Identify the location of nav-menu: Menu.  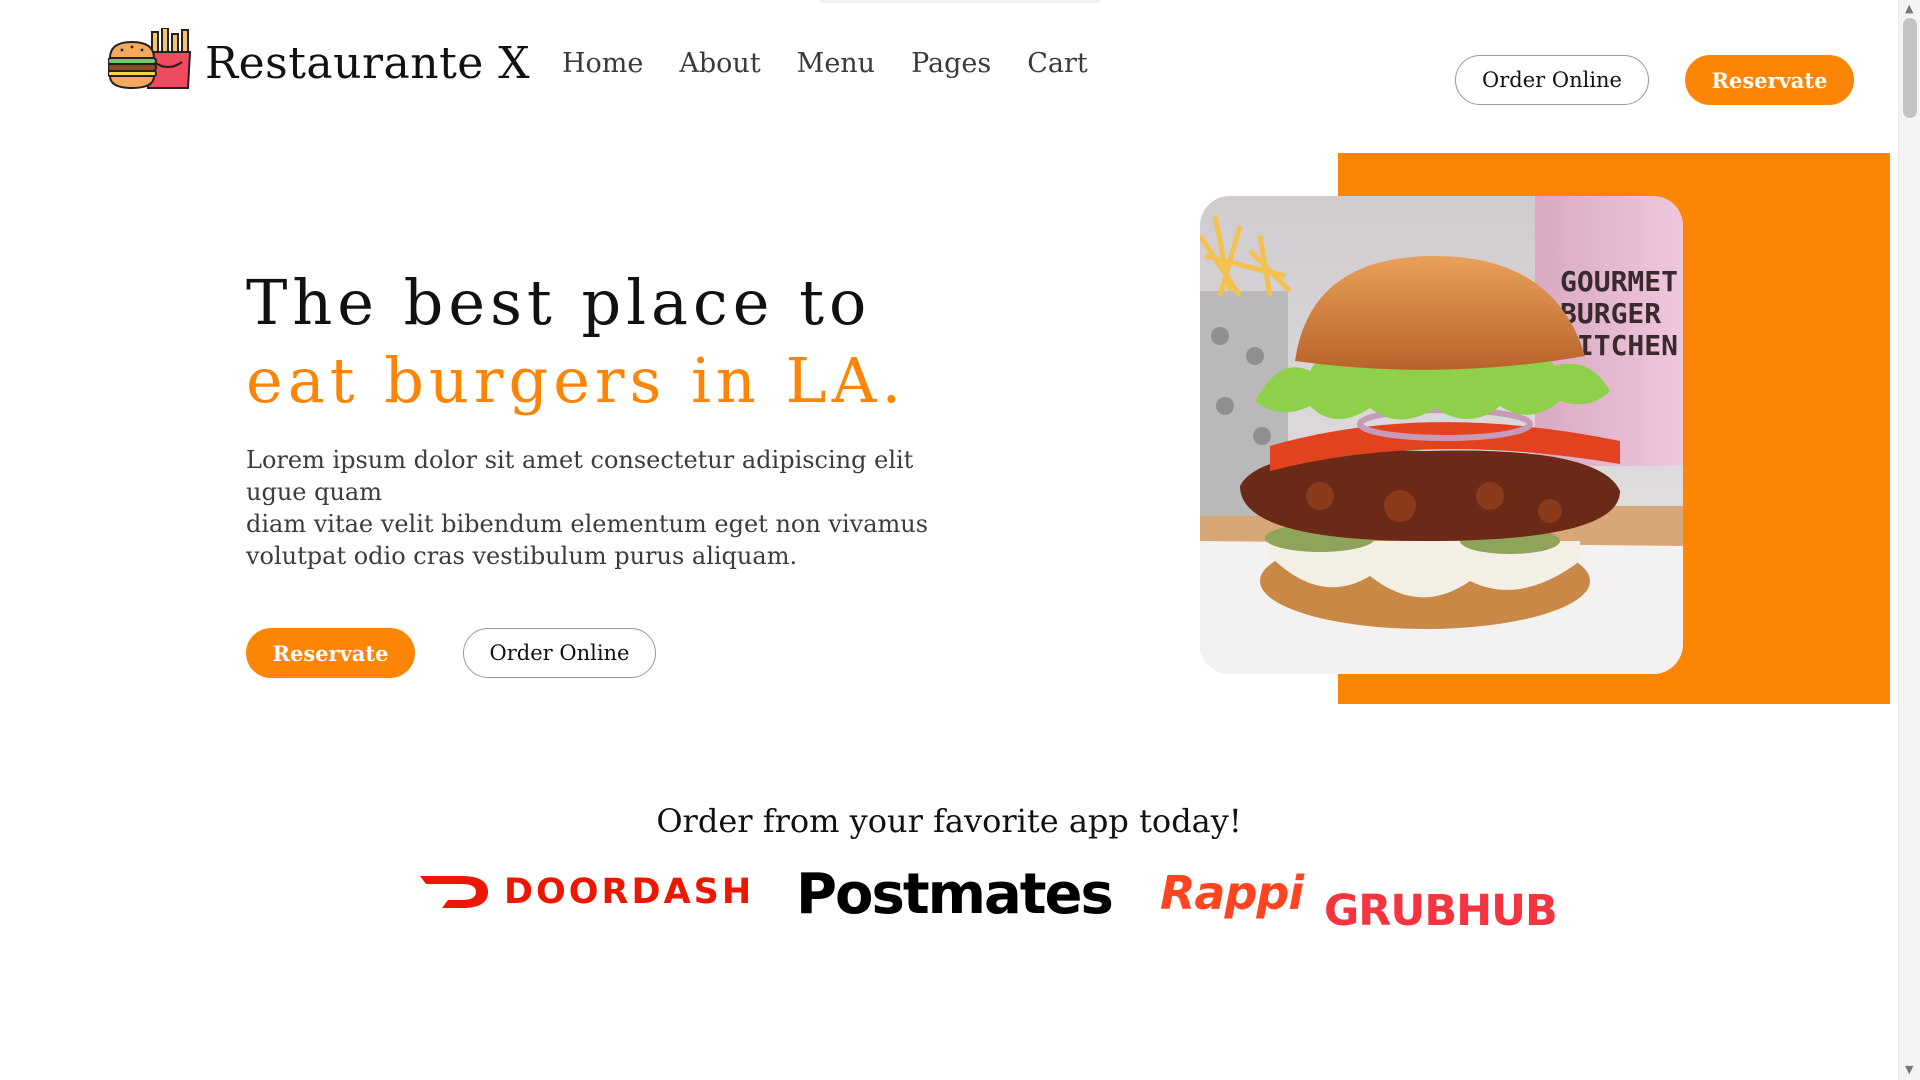
(836, 63).